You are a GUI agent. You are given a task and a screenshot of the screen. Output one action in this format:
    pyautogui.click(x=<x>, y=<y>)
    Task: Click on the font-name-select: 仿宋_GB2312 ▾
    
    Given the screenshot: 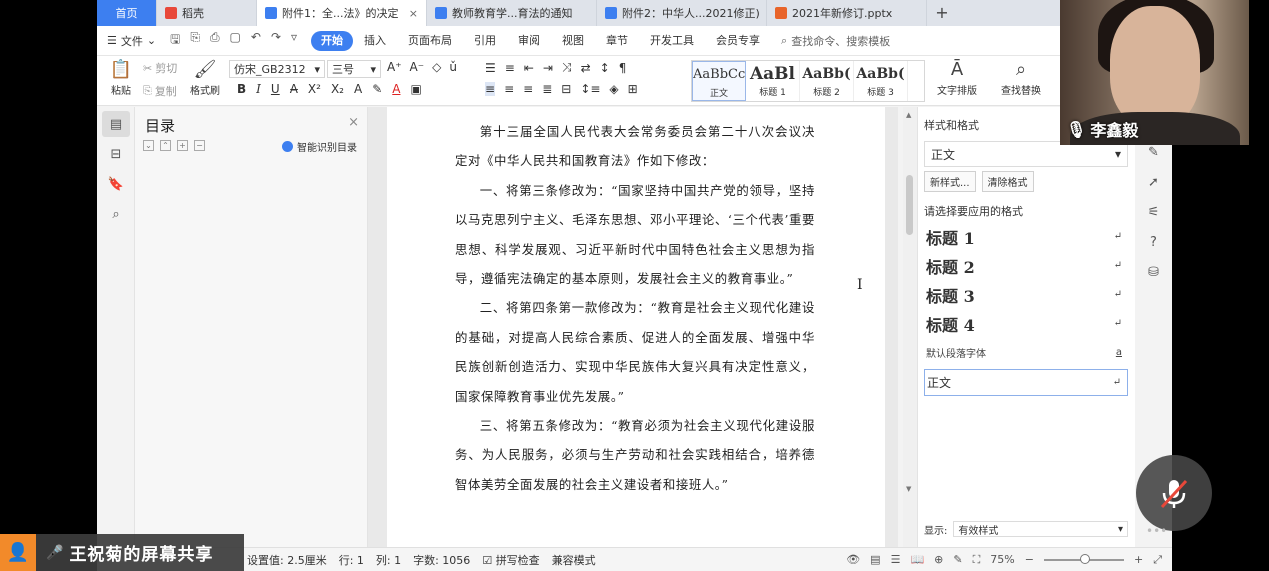 What is the action you would take?
    pyautogui.click(x=277, y=69)
    